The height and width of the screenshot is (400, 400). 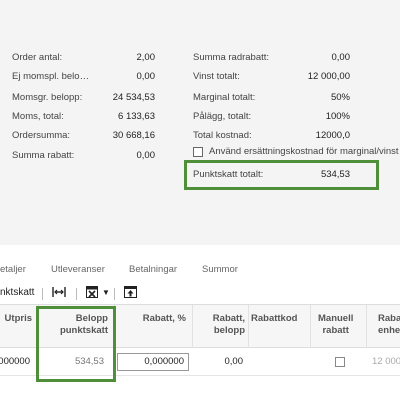 What do you see at coordinates (17, 292) in the screenshot?
I see `toolbar-punktskatt-button: nktskatt` at bounding box center [17, 292].